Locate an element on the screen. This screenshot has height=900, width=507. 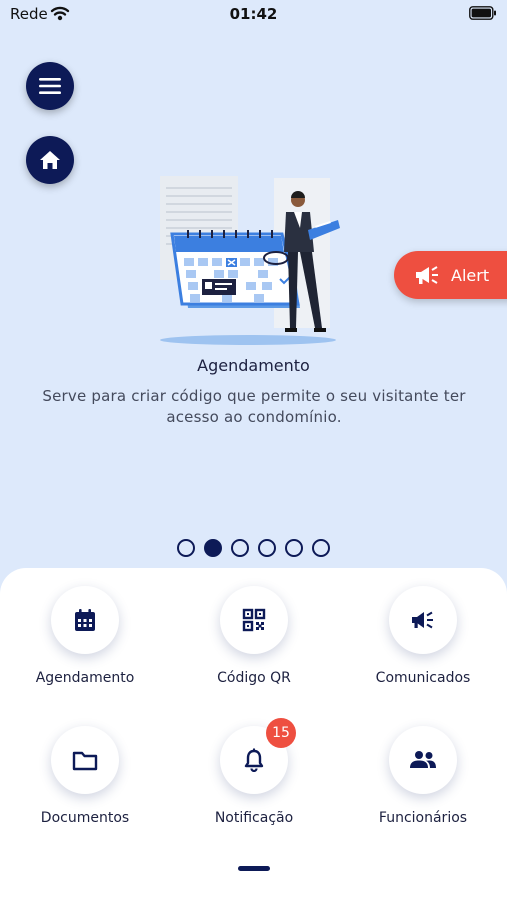
home-icon is located at coordinates (50, 160).